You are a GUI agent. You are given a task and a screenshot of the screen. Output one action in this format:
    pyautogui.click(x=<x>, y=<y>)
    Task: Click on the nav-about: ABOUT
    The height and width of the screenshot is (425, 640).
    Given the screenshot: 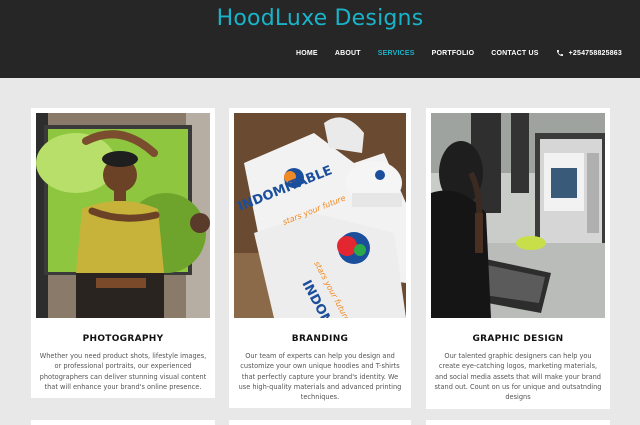 What is the action you would take?
    pyautogui.click(x=348, y=53)
    